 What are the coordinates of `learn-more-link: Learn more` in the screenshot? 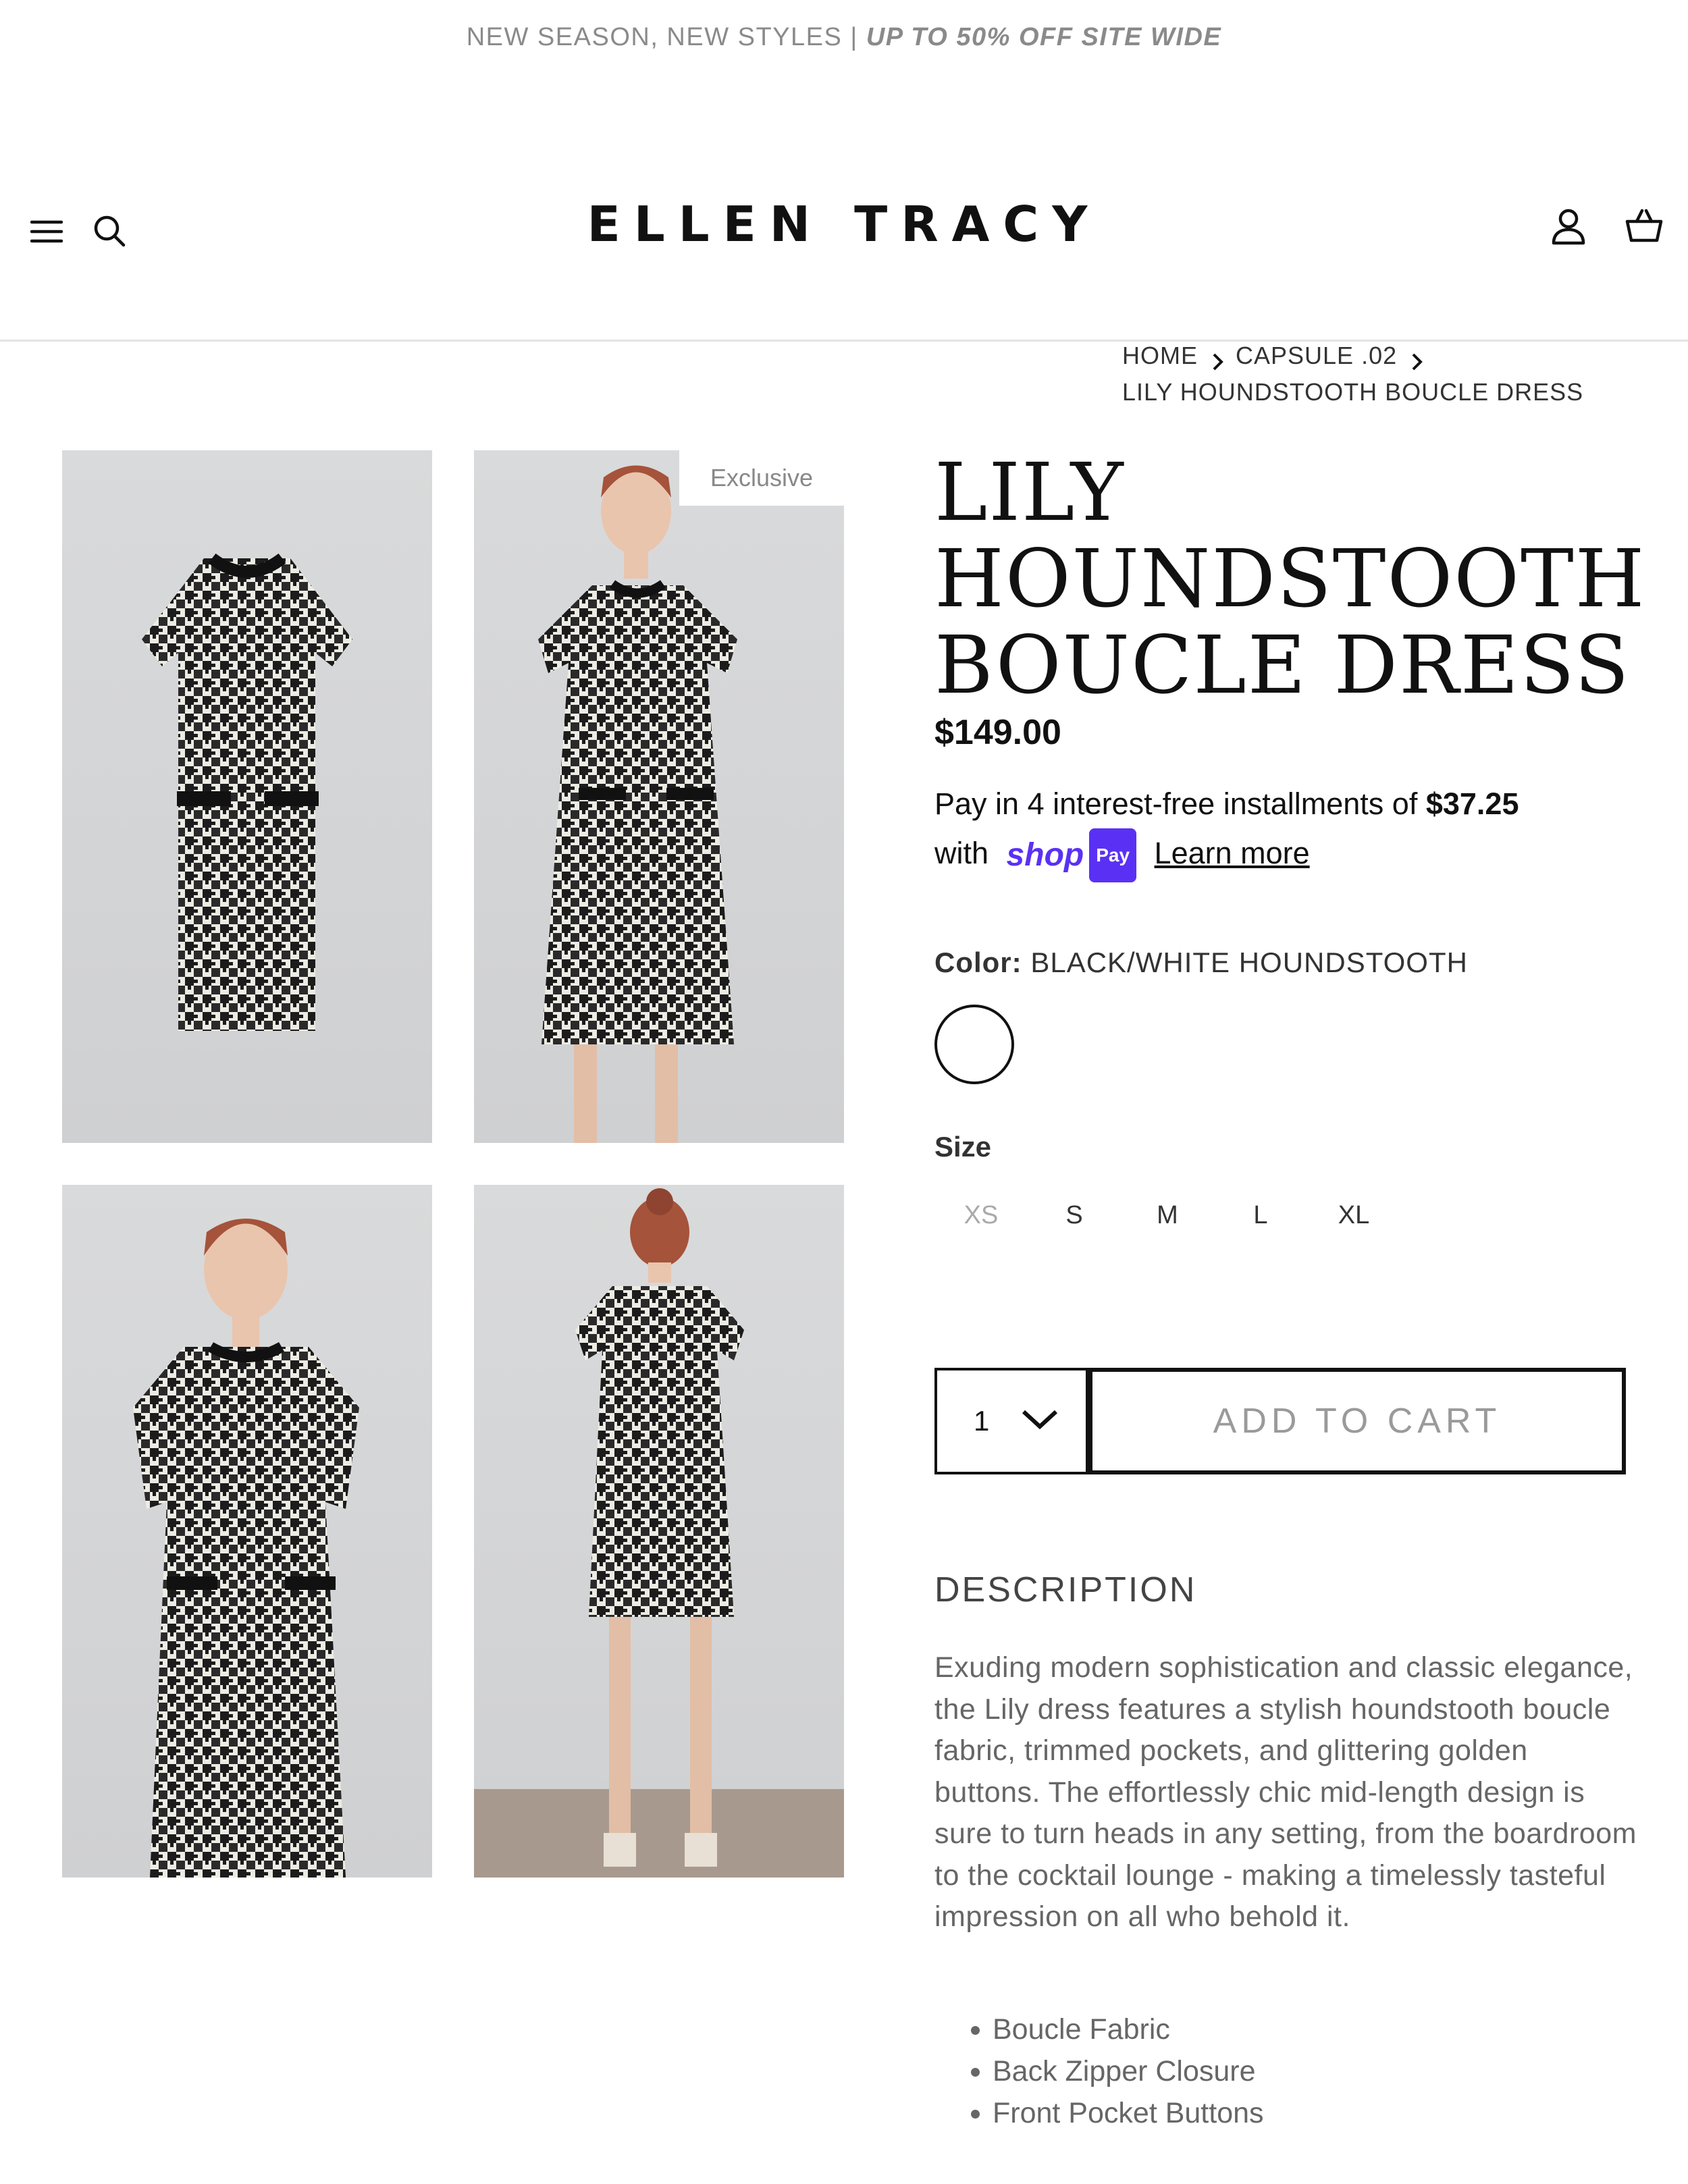 It's located at (1232, 853).